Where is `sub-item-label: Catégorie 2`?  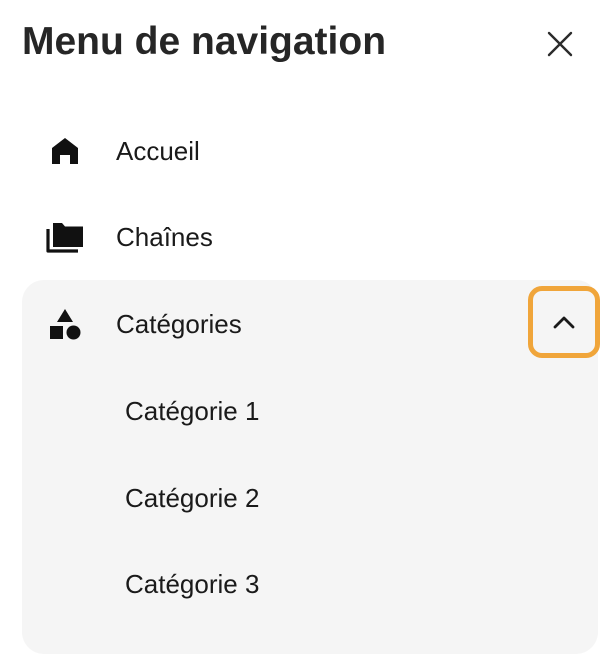 sub-item-label: Catégorie 2 is located at coordinates (192, 497).